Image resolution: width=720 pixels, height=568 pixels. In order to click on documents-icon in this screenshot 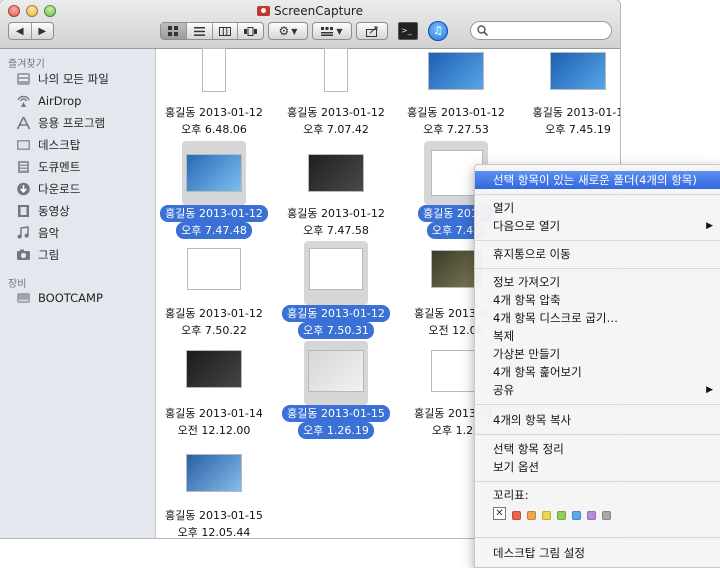, I will do `click(23, 167)`.